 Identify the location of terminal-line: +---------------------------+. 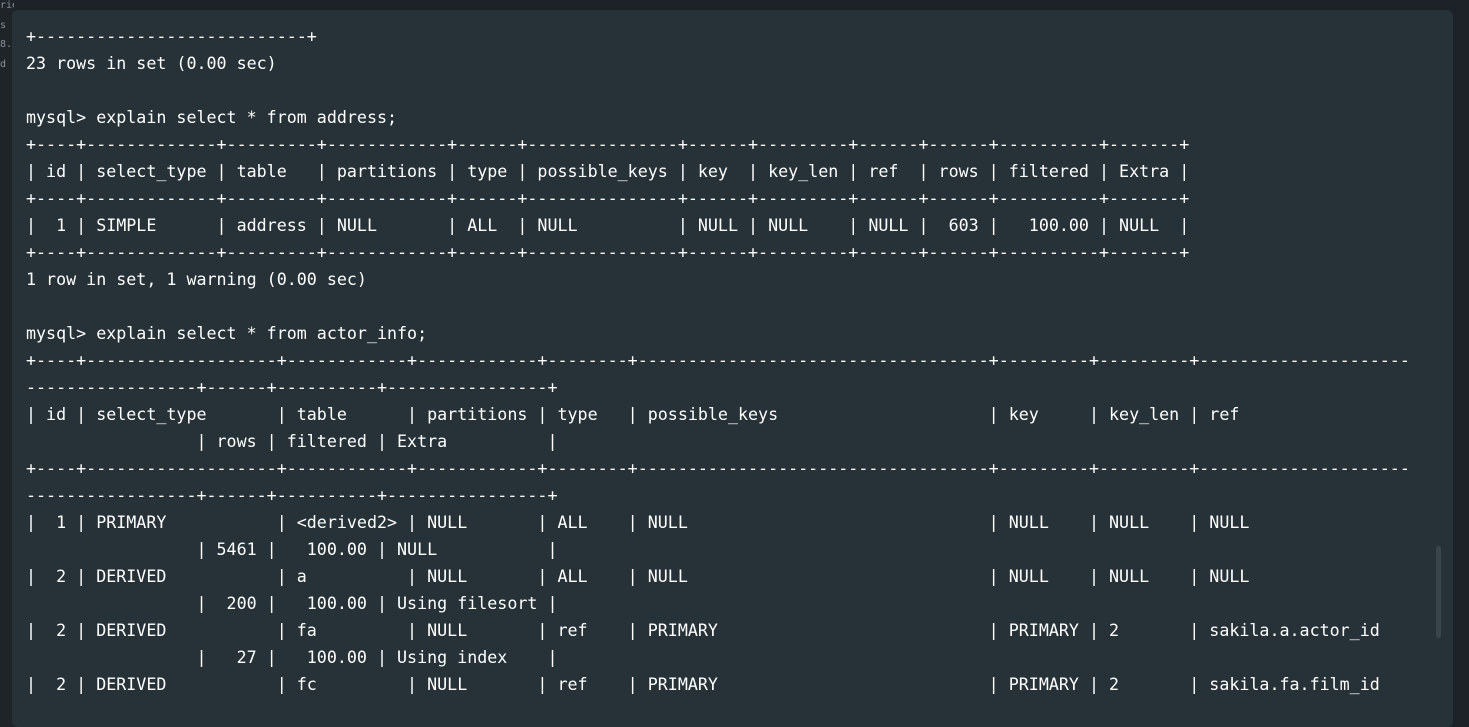
(171, 36).